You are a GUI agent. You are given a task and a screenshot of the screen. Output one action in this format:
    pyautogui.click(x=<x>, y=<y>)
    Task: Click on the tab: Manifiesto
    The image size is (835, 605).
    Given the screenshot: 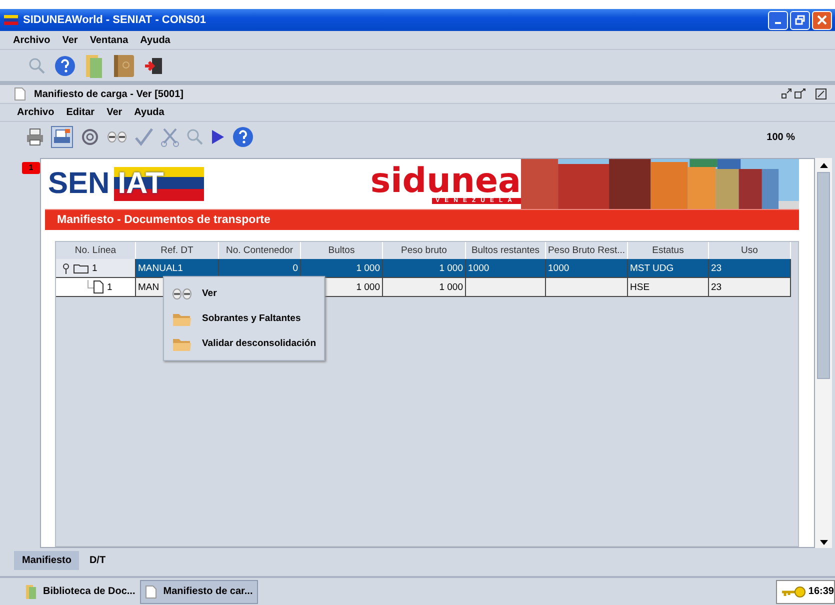 What is the action you would take?
    pyautogui.click(x=47, y=560)
    